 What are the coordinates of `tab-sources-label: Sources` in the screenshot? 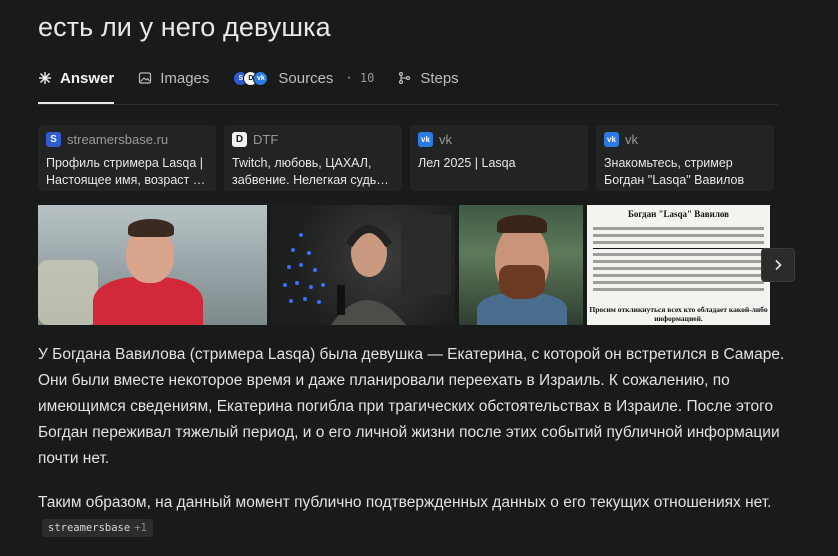 It's located at (306, 78).